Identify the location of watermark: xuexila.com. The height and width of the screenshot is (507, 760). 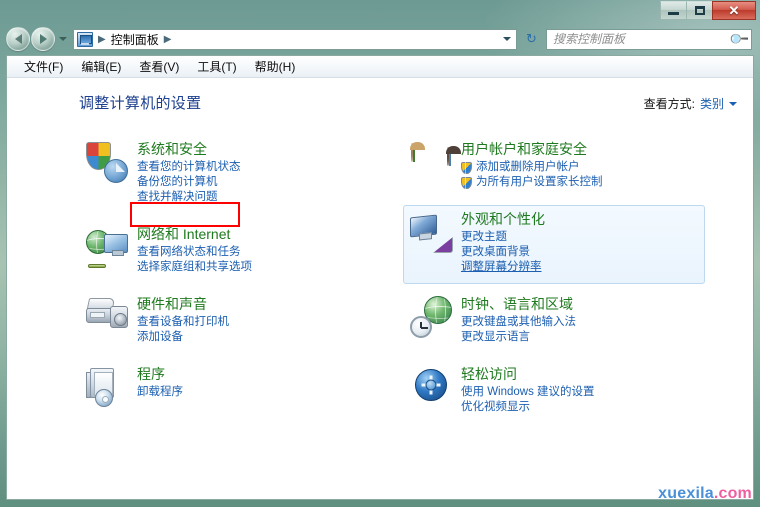
(705, 494).